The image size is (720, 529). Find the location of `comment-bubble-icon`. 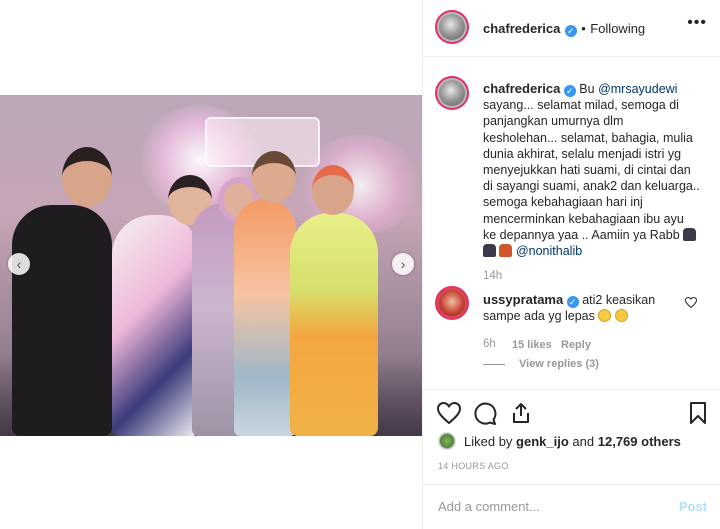

comment-bubble-icon is located at coordinates (485, 414).